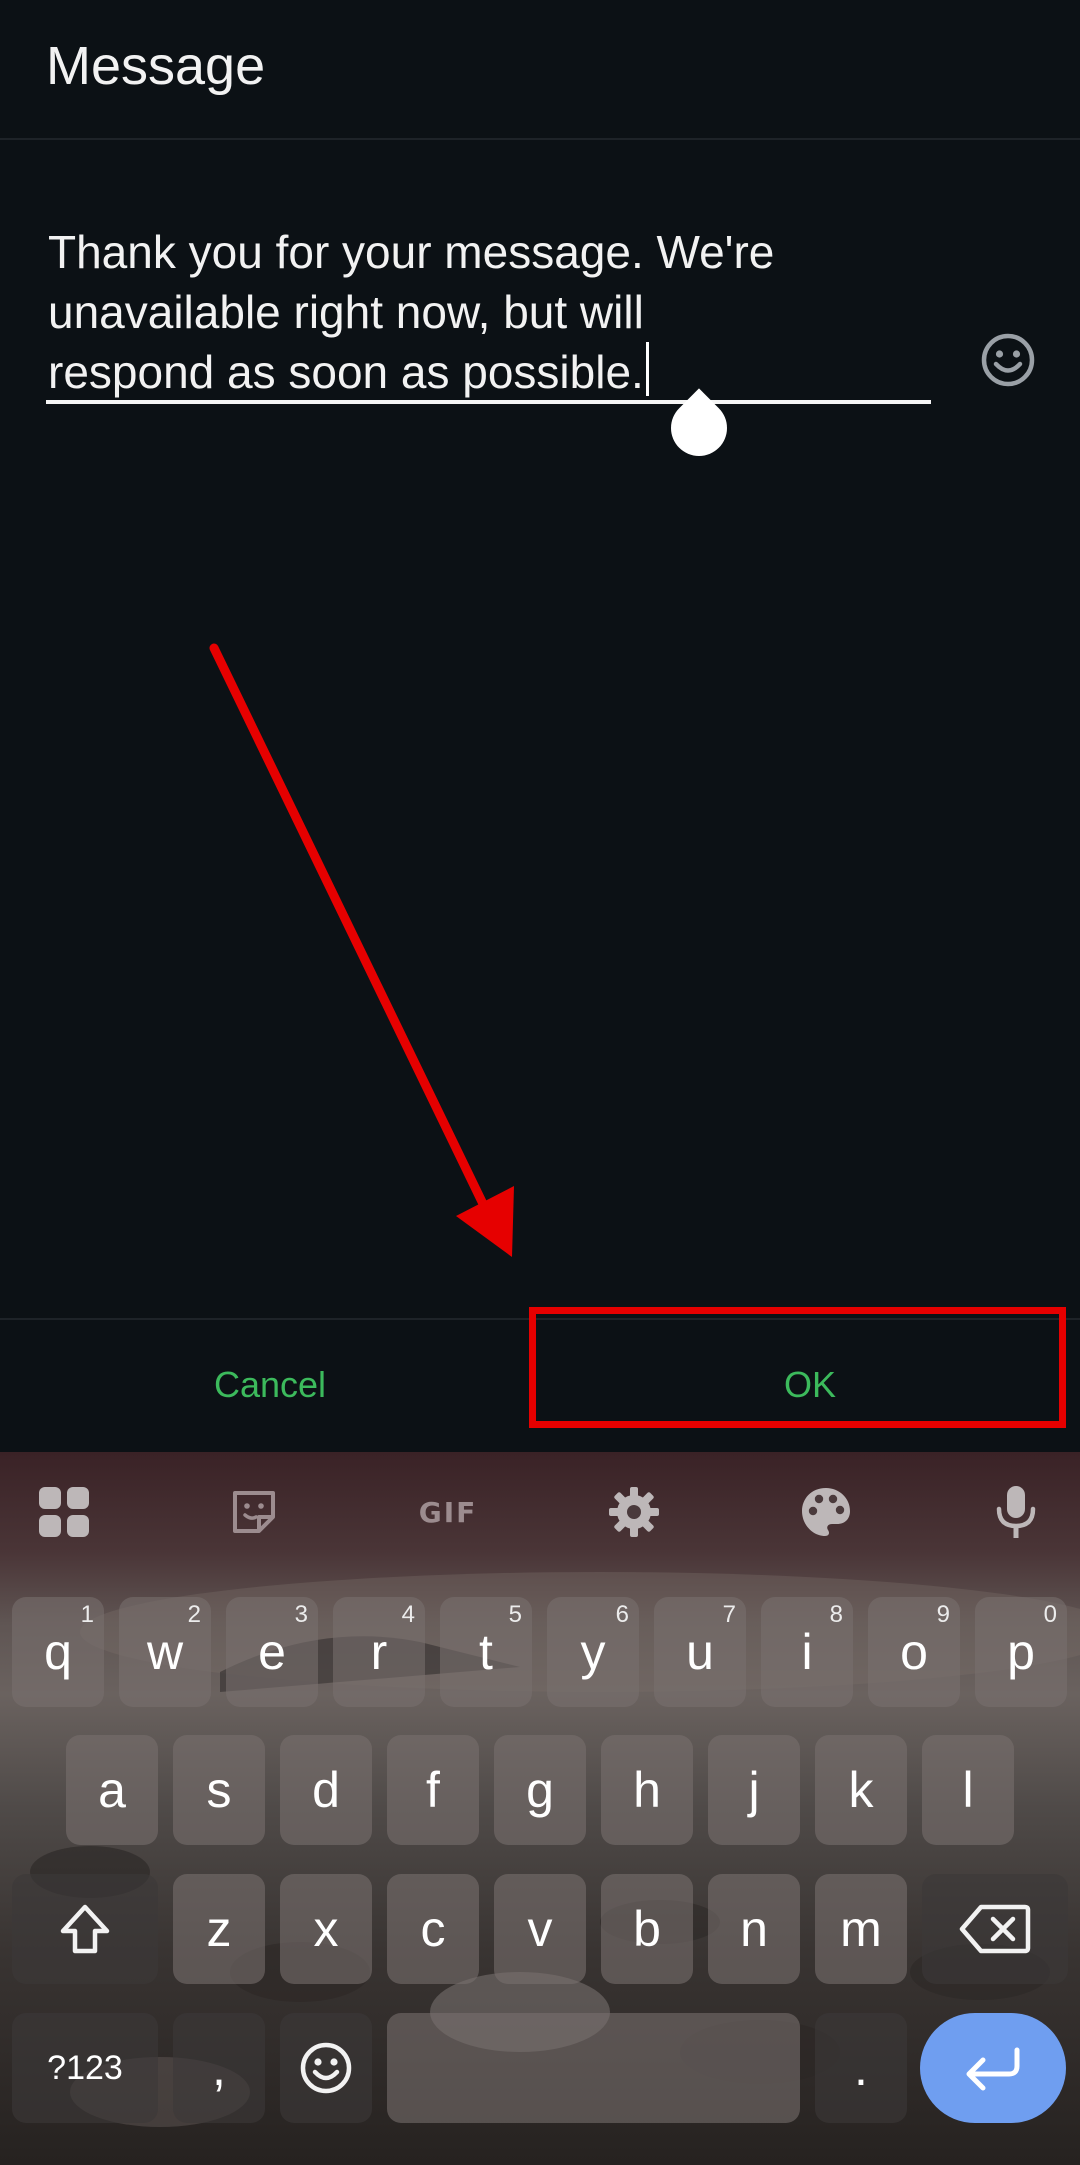 The width and height of the screenshot is (1080, 2165). I want to click on cancel-button: Cancel, so click(270, 1385).